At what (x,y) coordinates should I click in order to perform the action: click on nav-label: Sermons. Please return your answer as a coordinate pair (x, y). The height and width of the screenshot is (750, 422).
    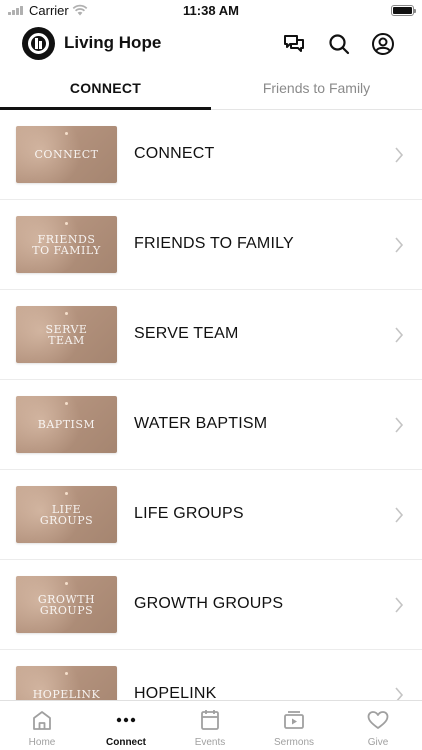
    Looking at the image, I should click on (293, 742).